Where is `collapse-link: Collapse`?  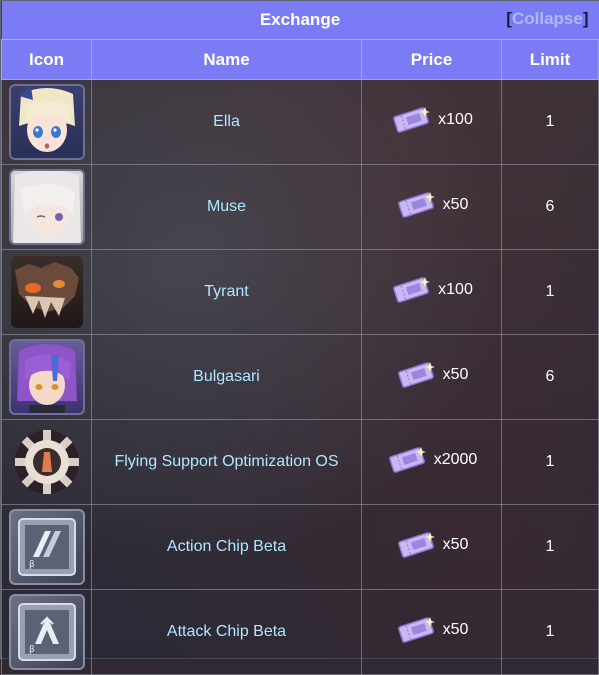 collapse-link: Collapse is located at coordinates (547, 18).